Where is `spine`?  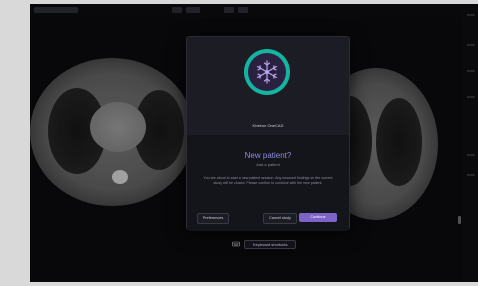 spine is located at coordinates (120, 177).